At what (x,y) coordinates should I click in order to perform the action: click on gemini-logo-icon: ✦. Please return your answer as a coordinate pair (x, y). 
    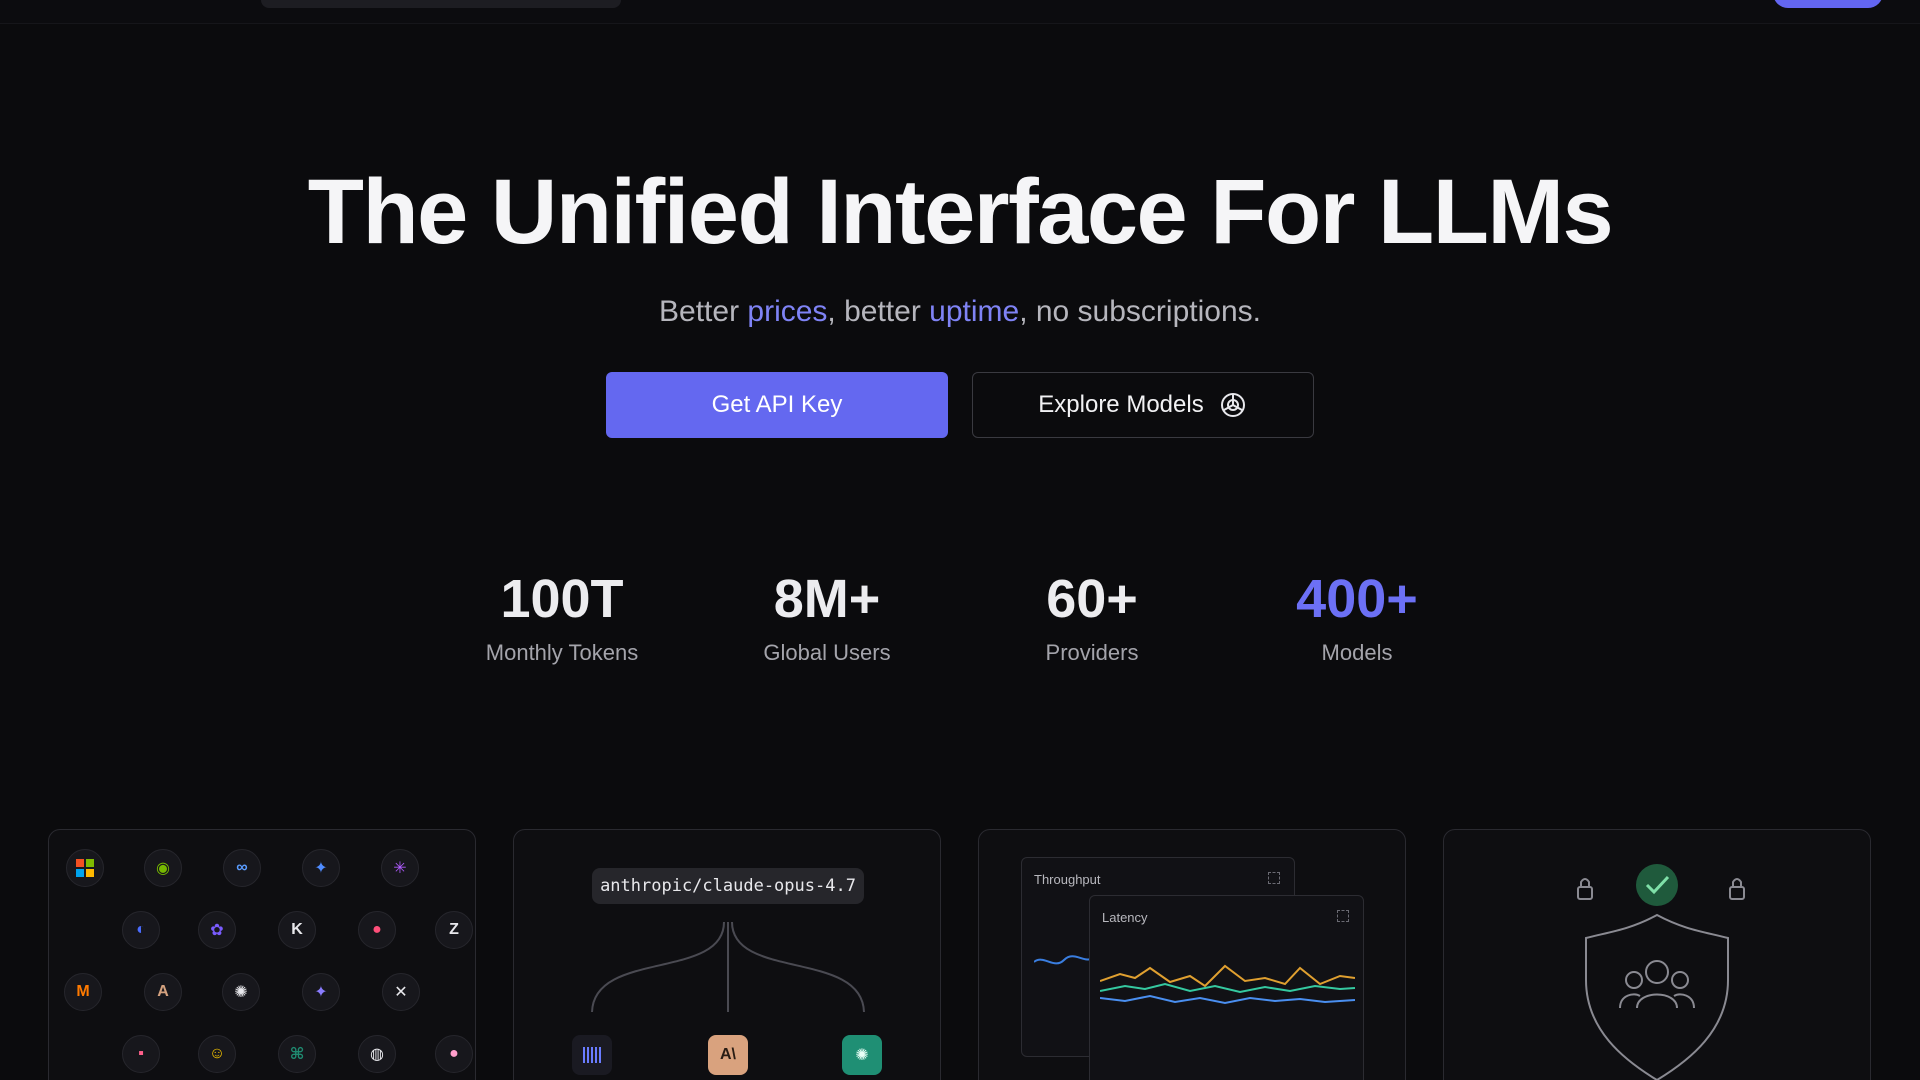
    Looking at the image, I should click on (321, 868).